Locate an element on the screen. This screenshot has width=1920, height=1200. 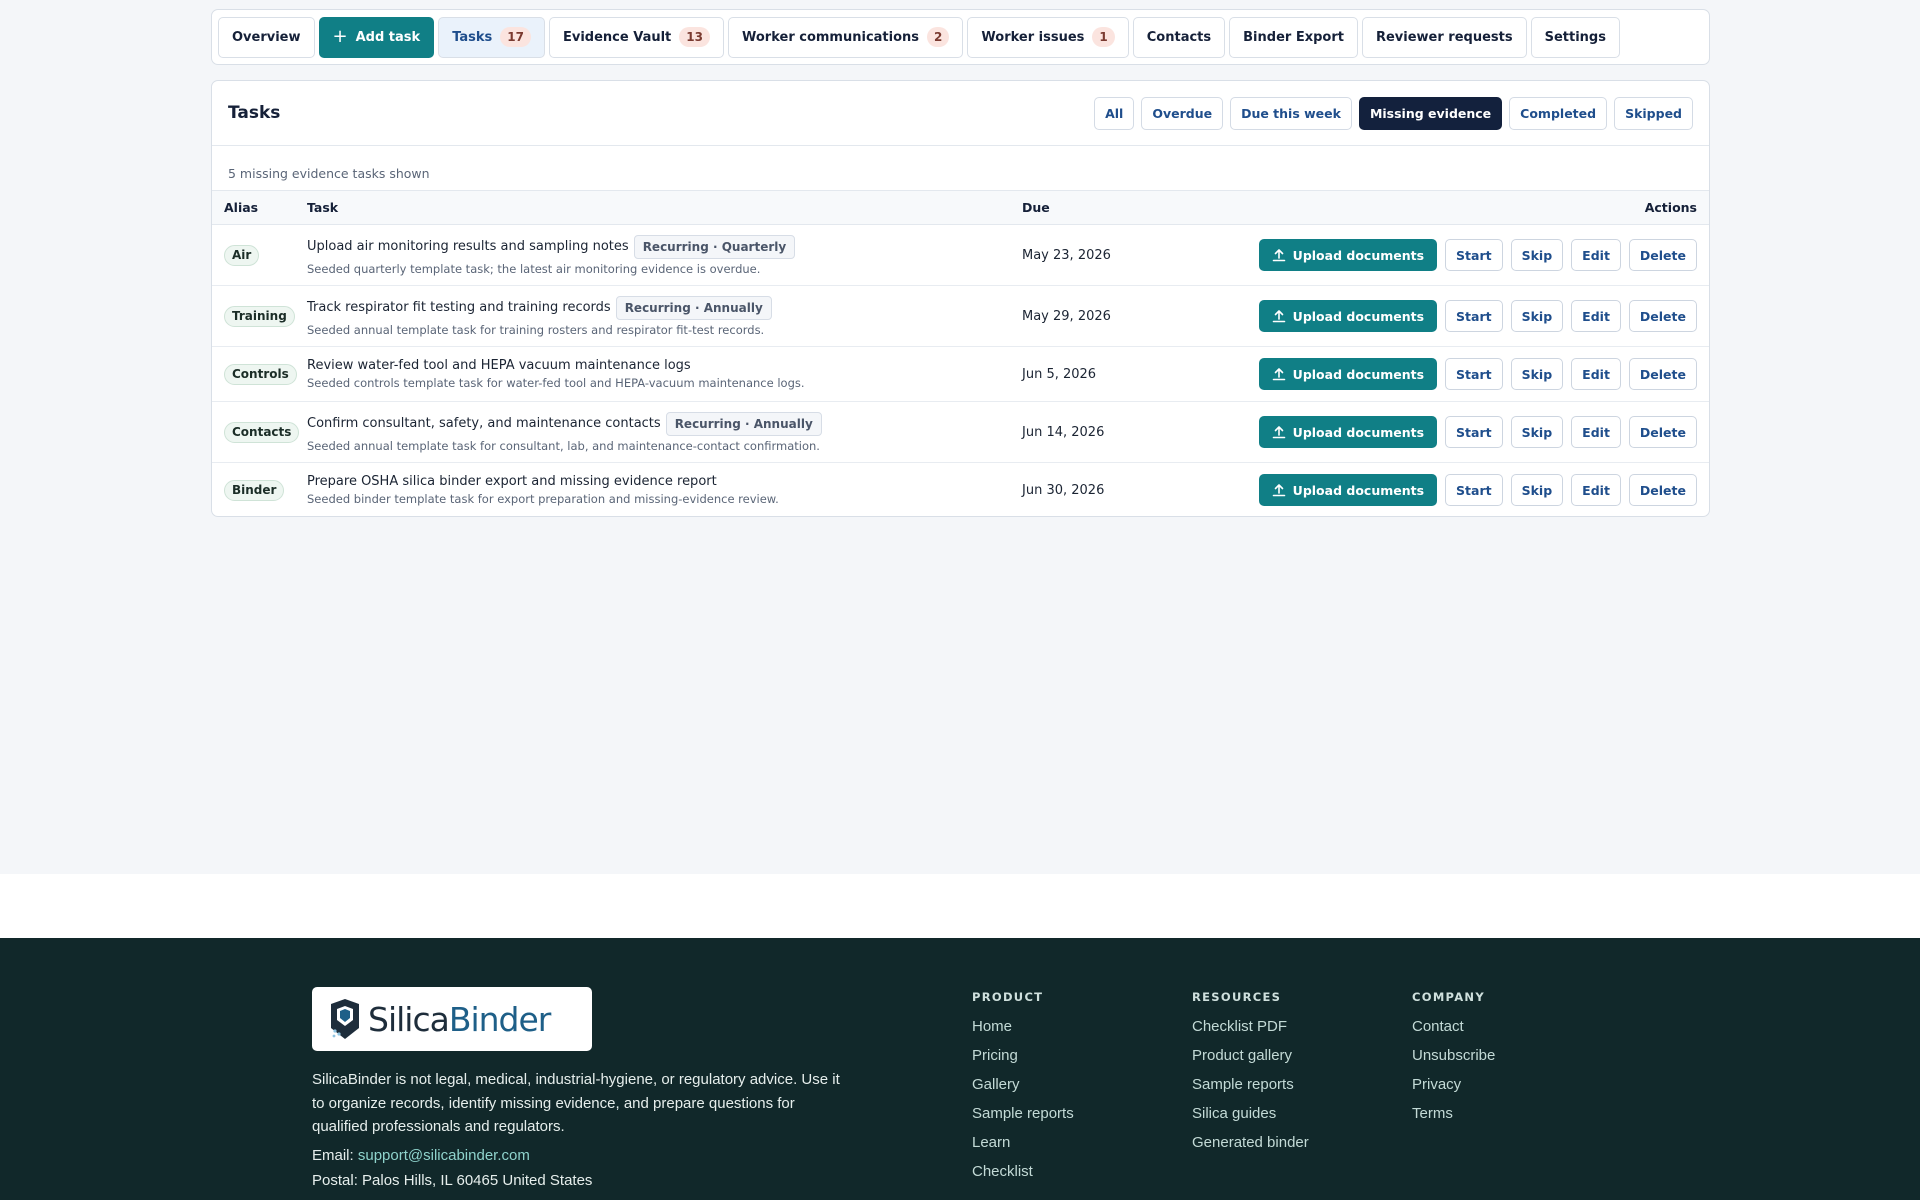
alias-cell: Contacts is located at coordinates (259, 432).